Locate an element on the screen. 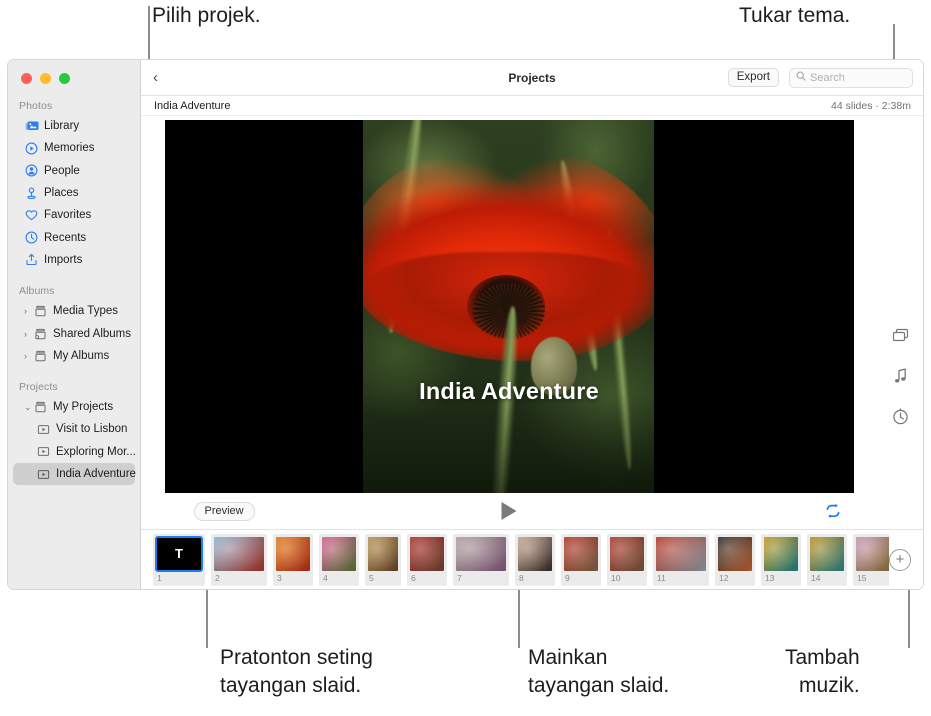 The height and width of the screenshot is (716, 931). filmstrip-thumbnail: 6 is located at coordinates (427, 559).